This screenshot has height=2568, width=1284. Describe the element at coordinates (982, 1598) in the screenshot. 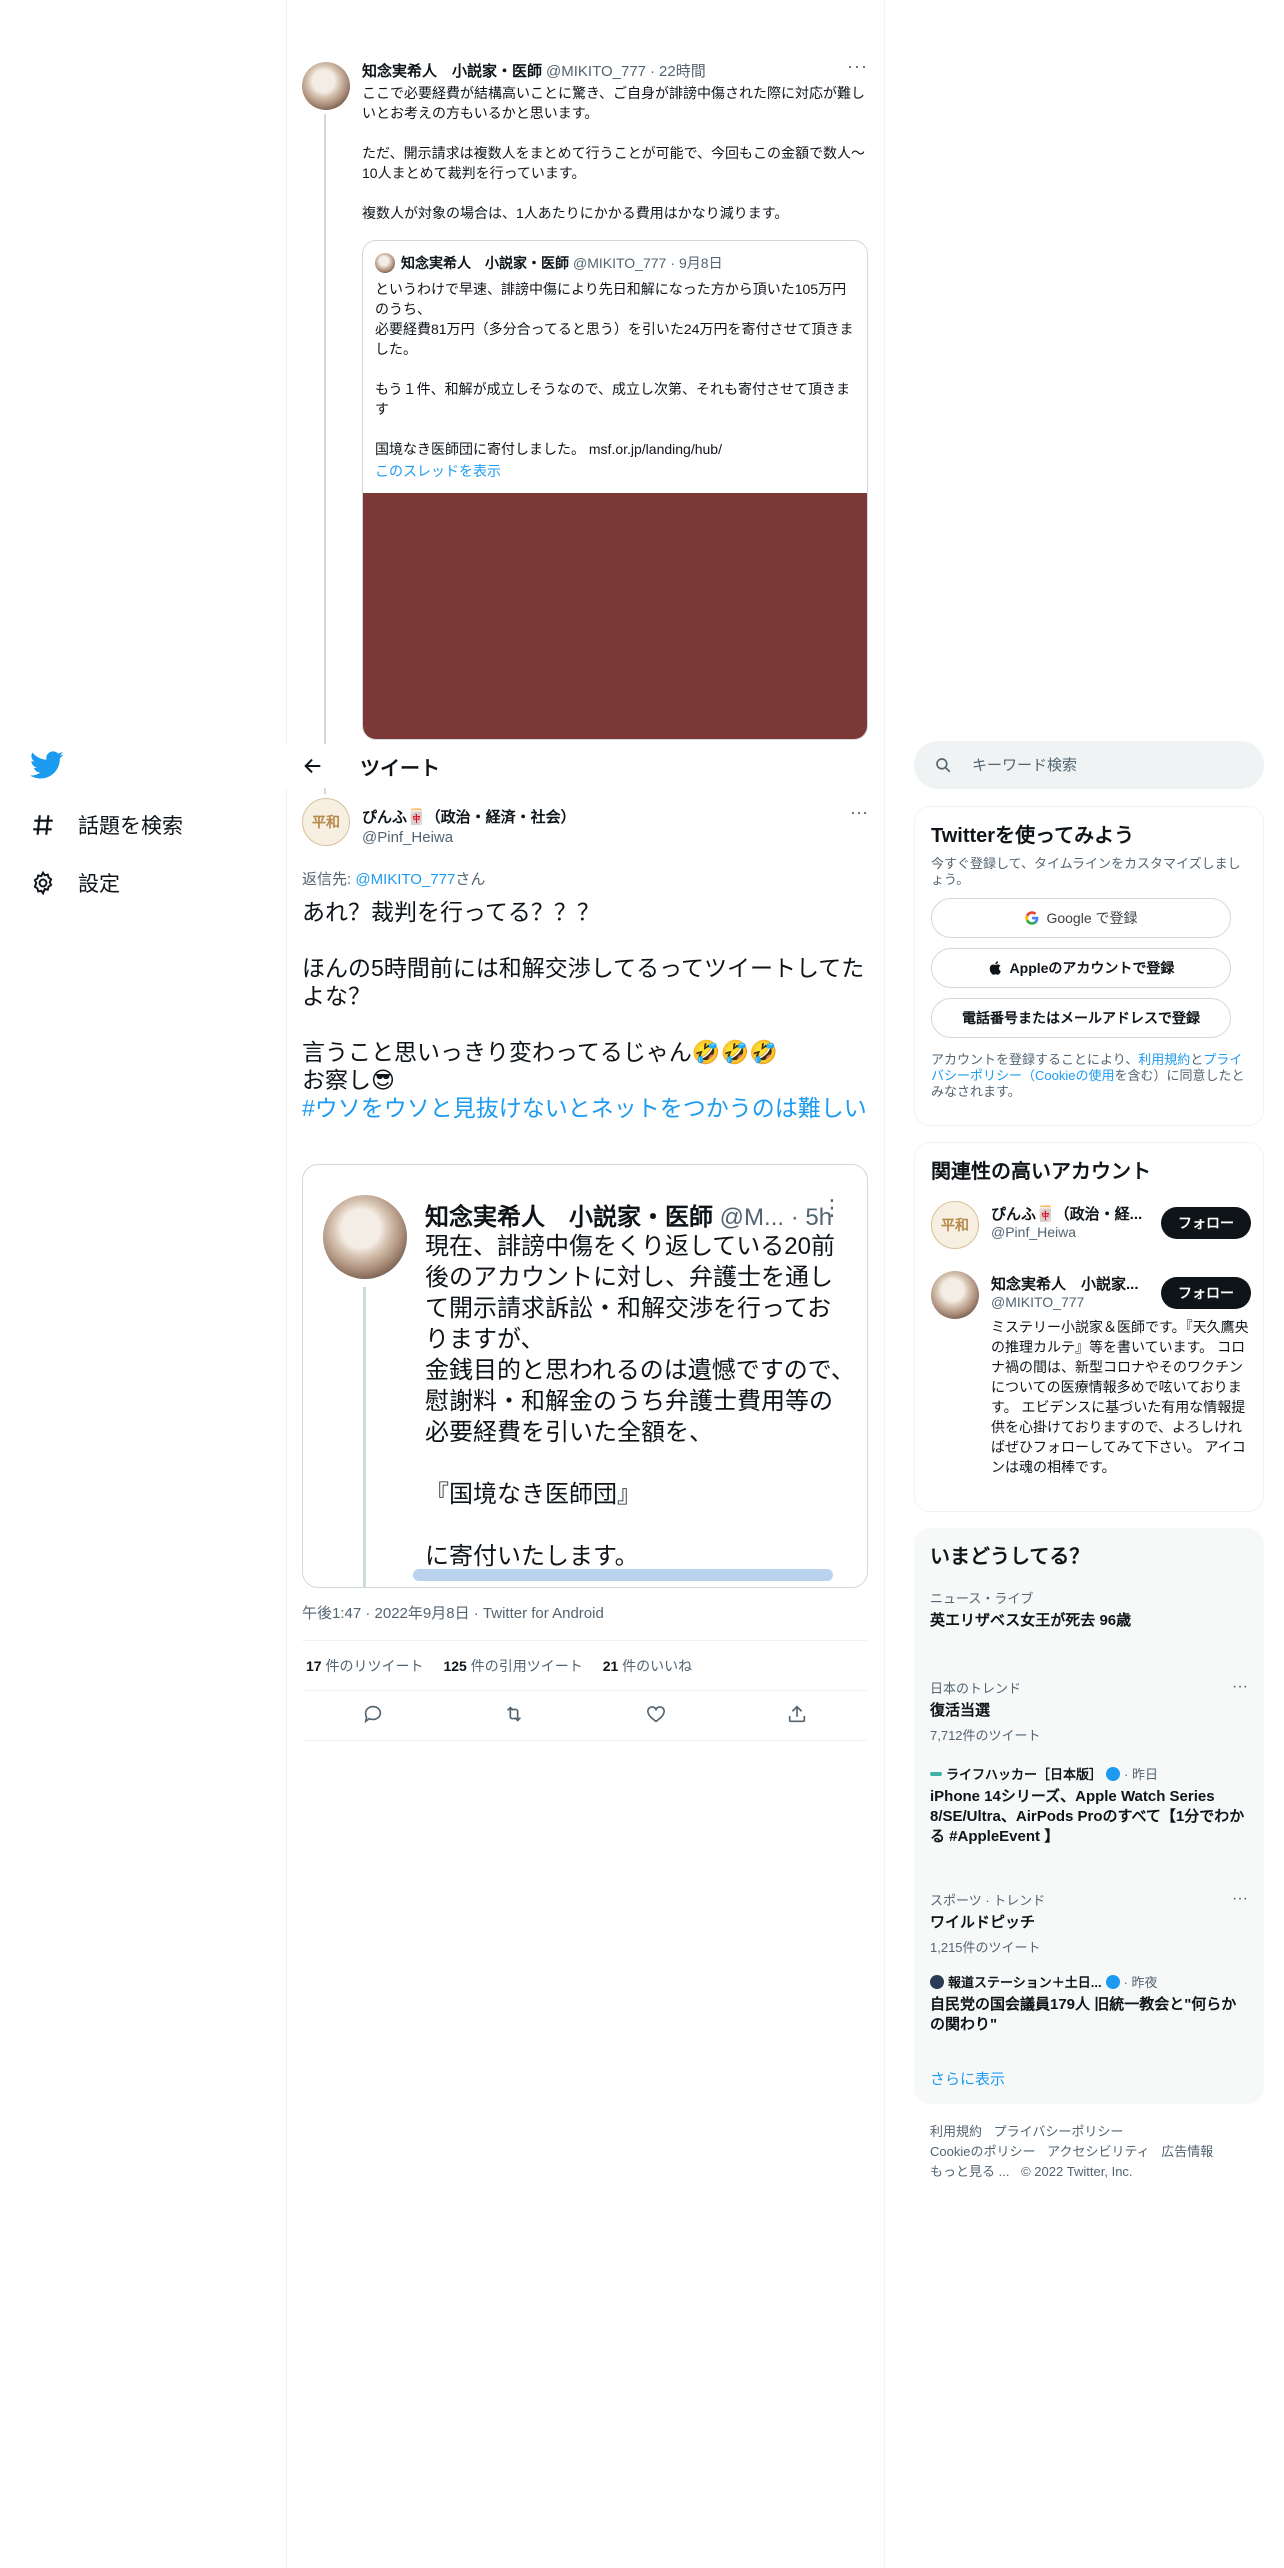

I see `trend-category: ニュース・ライブ` at that location.